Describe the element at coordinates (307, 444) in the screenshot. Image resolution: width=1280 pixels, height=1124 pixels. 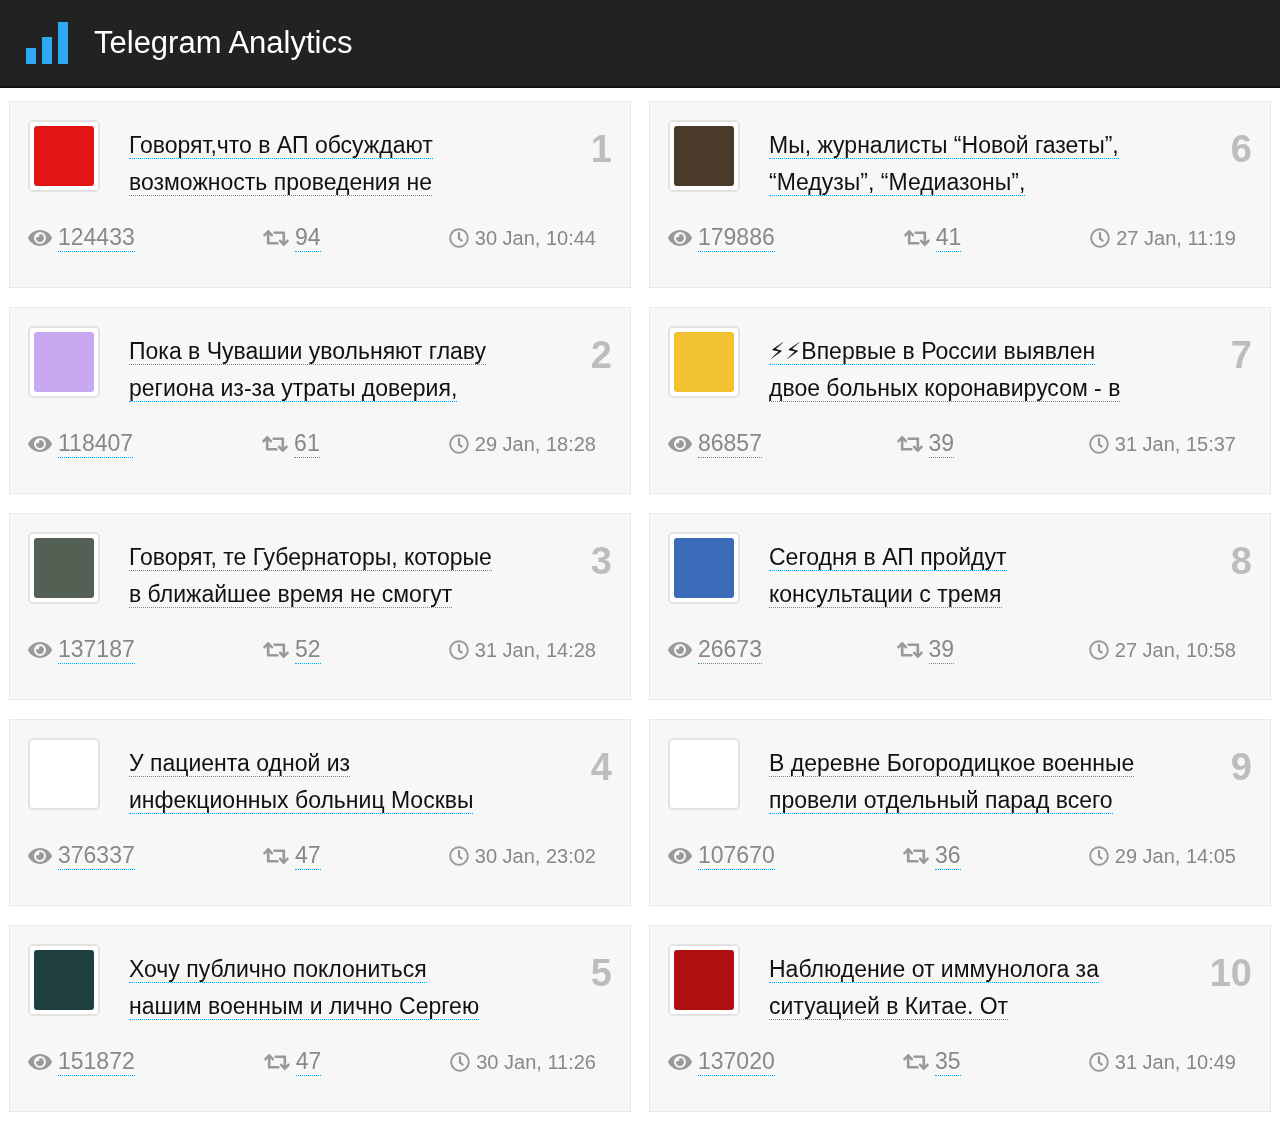
I see `reposts-count: 61` at that location.